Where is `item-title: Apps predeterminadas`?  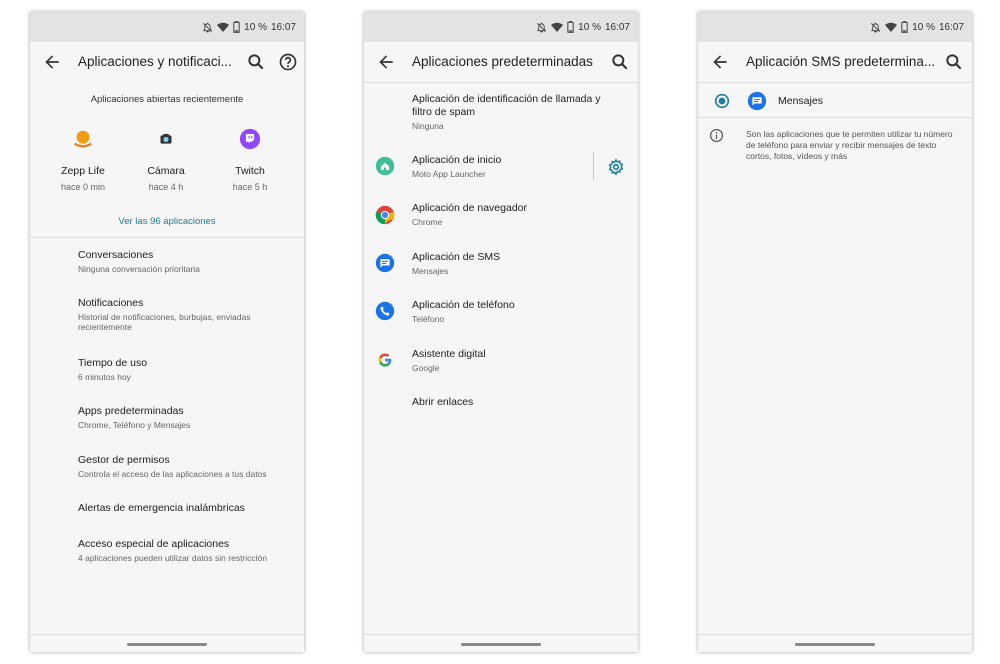 item-title: Apps predeterminadas is located at coordinates (131, 411).